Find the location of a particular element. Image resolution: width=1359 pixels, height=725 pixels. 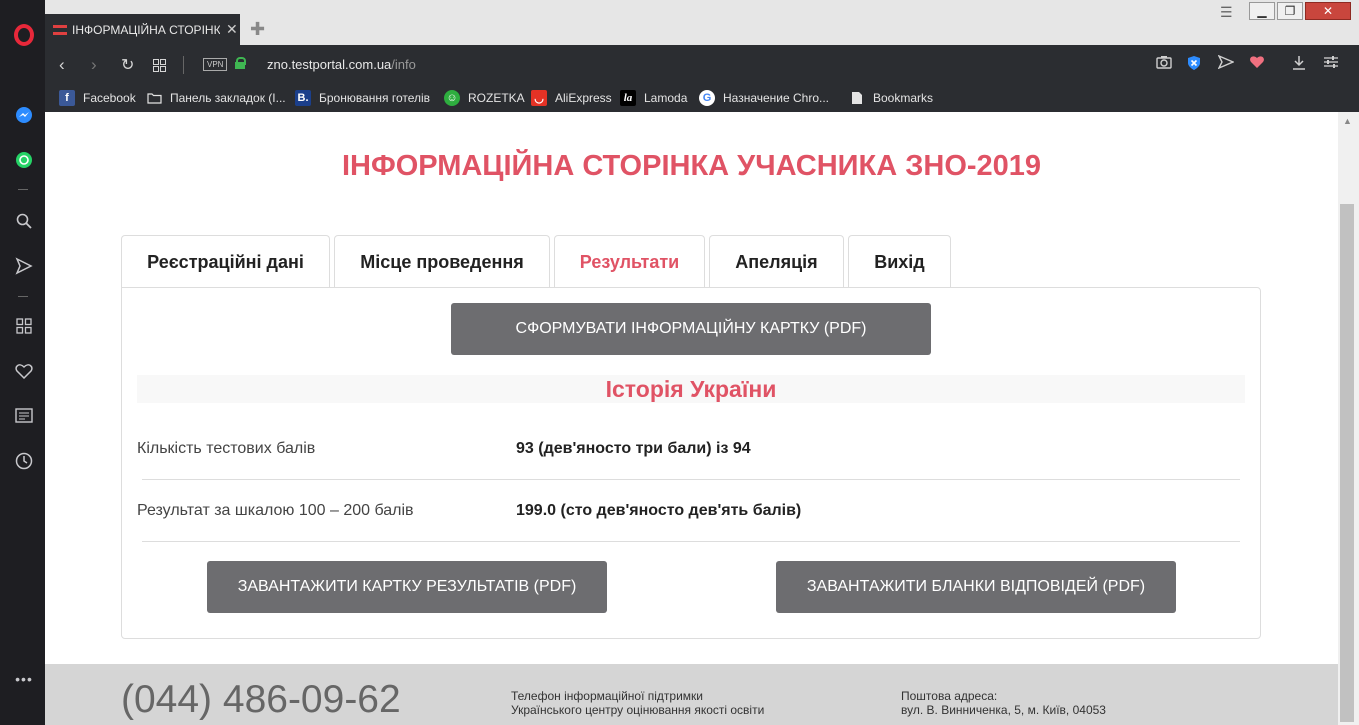

google-icon: G is located at coordinates (707, 98).